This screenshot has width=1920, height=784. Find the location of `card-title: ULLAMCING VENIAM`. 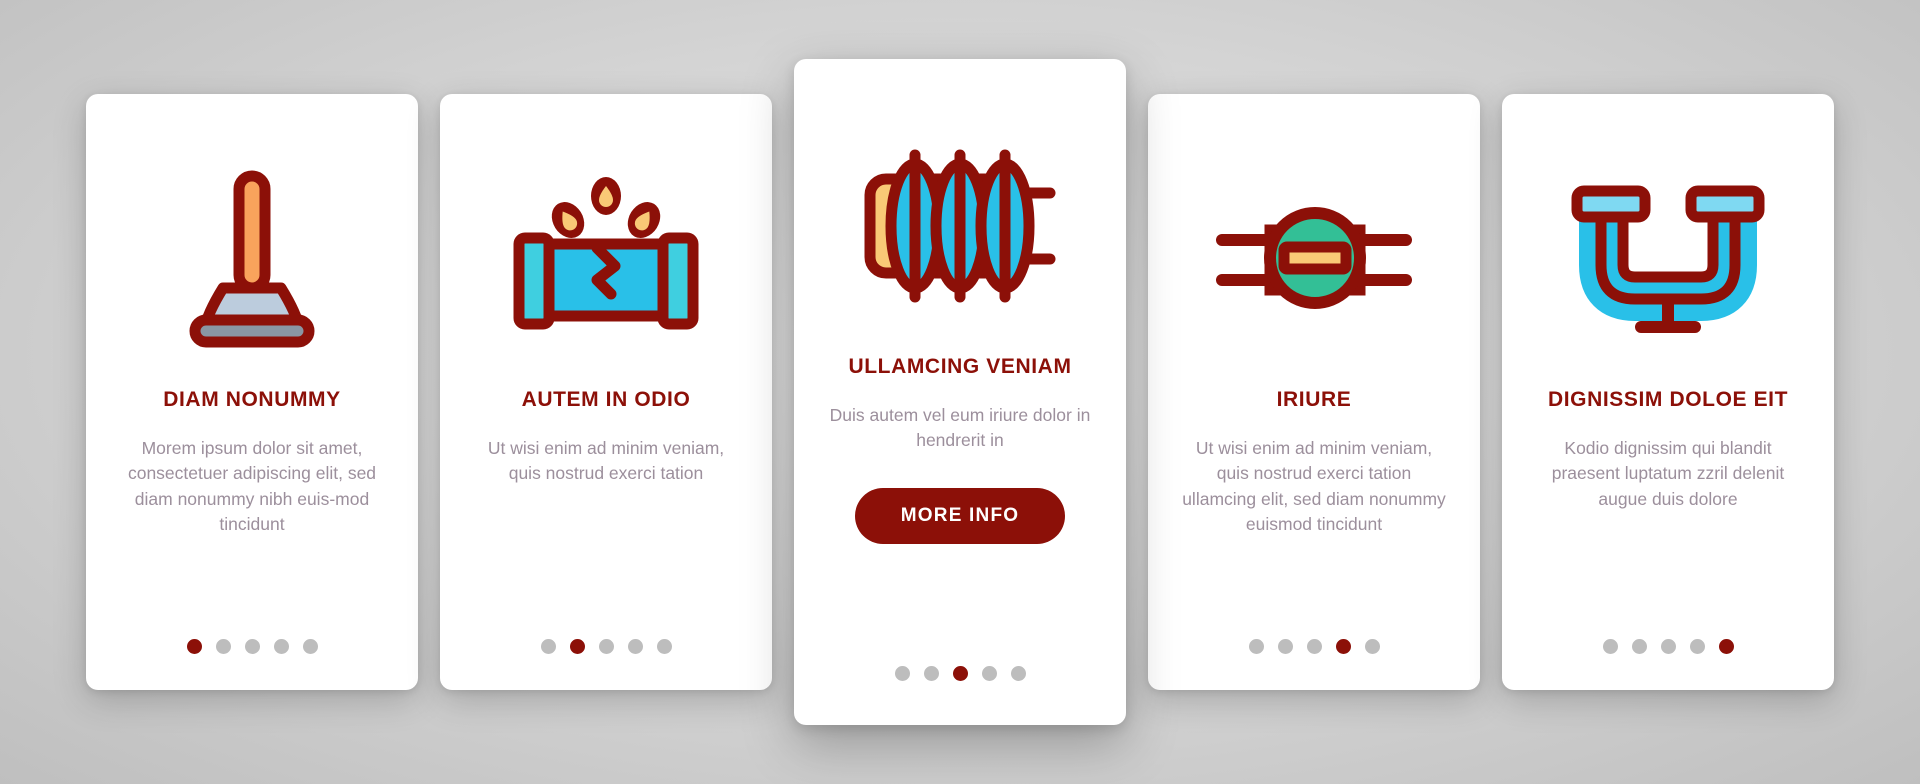

card-title: ULLAMCING VENIAM is located at coordinates (960, 366).